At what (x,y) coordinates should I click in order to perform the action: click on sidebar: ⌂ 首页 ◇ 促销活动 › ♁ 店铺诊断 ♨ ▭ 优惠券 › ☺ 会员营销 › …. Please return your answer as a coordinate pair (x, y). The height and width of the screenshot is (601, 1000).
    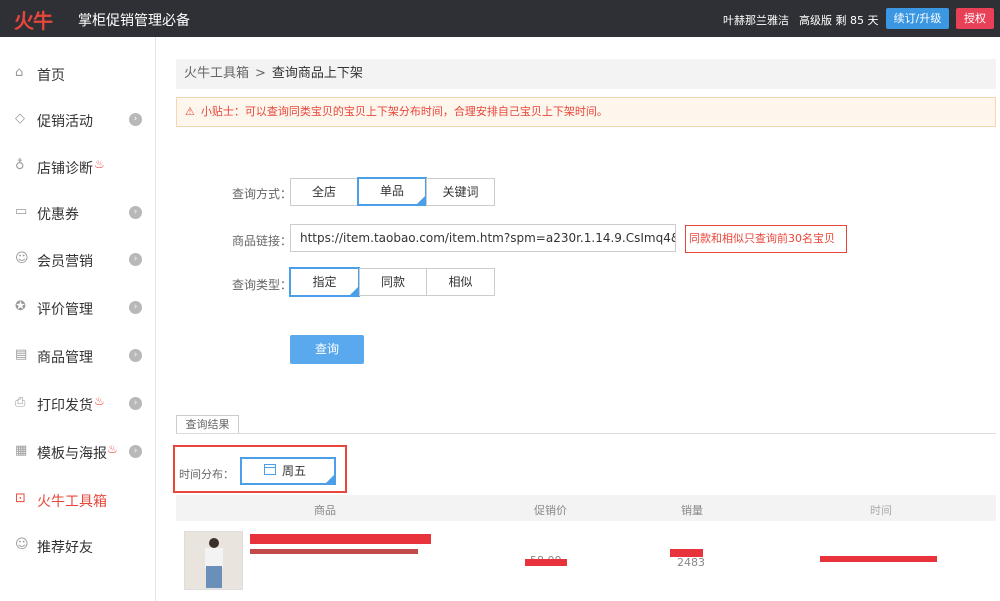
    Looking at the image, I should click on (78, 319).